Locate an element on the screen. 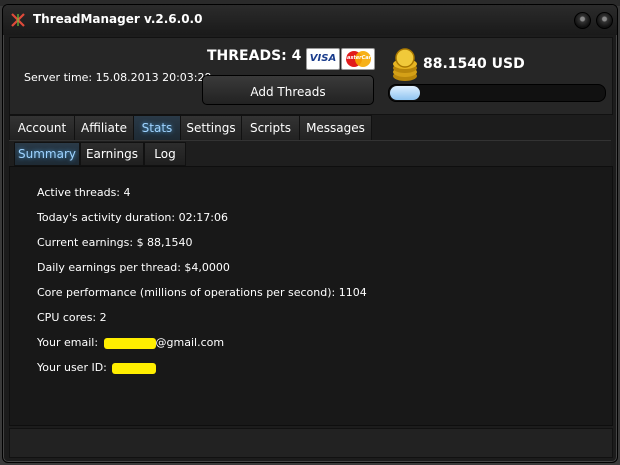 This screenshot has height=465, width=620. coins-icon is located at coordinates (405, 64).